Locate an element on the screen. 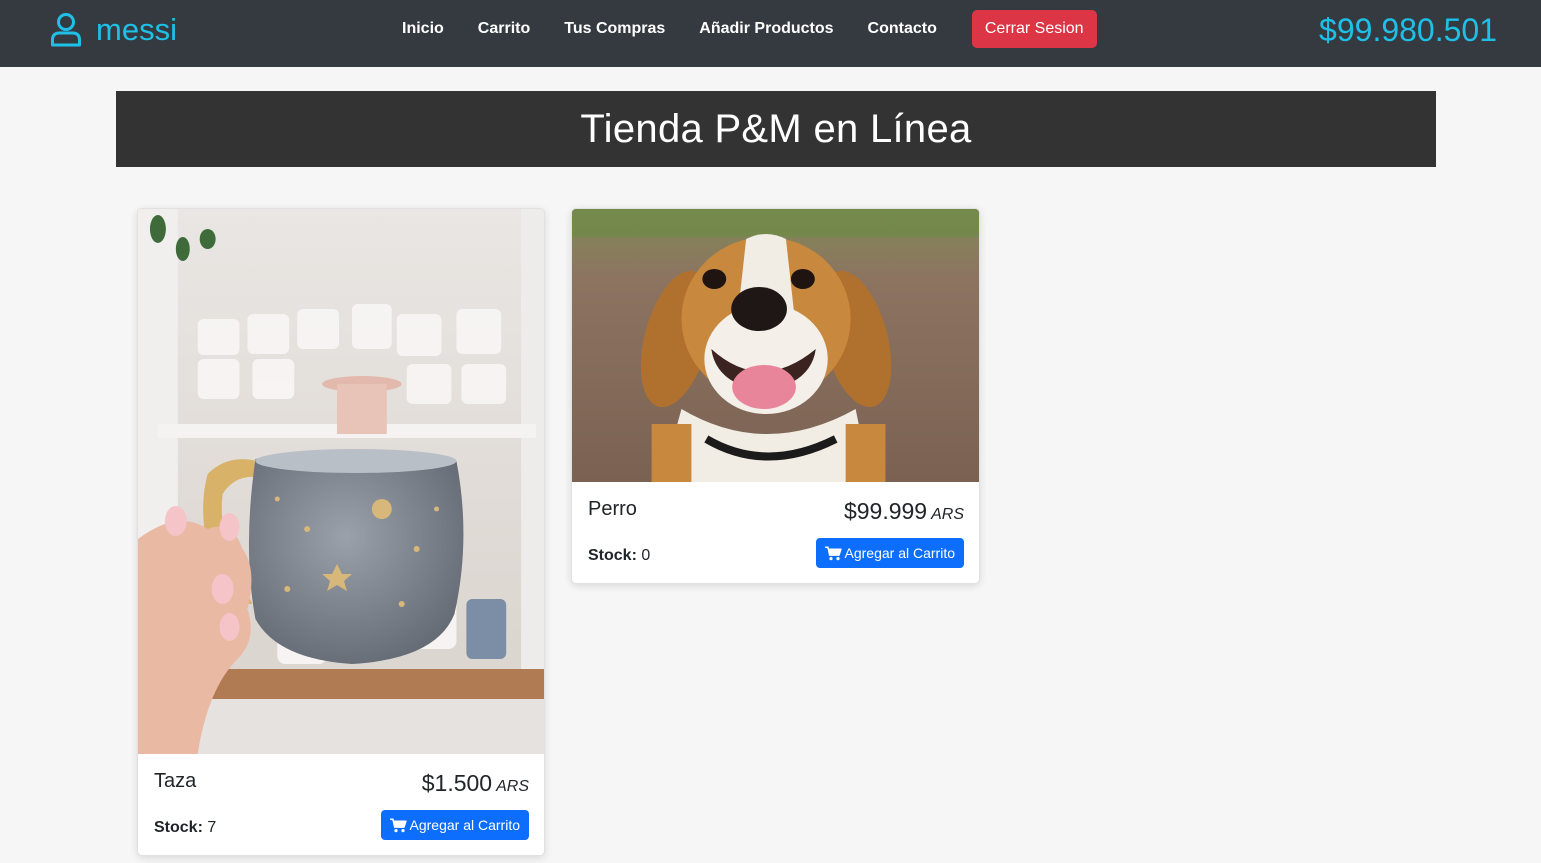  nav-link-contacto: Contacto is located at coordinates (902, 29).